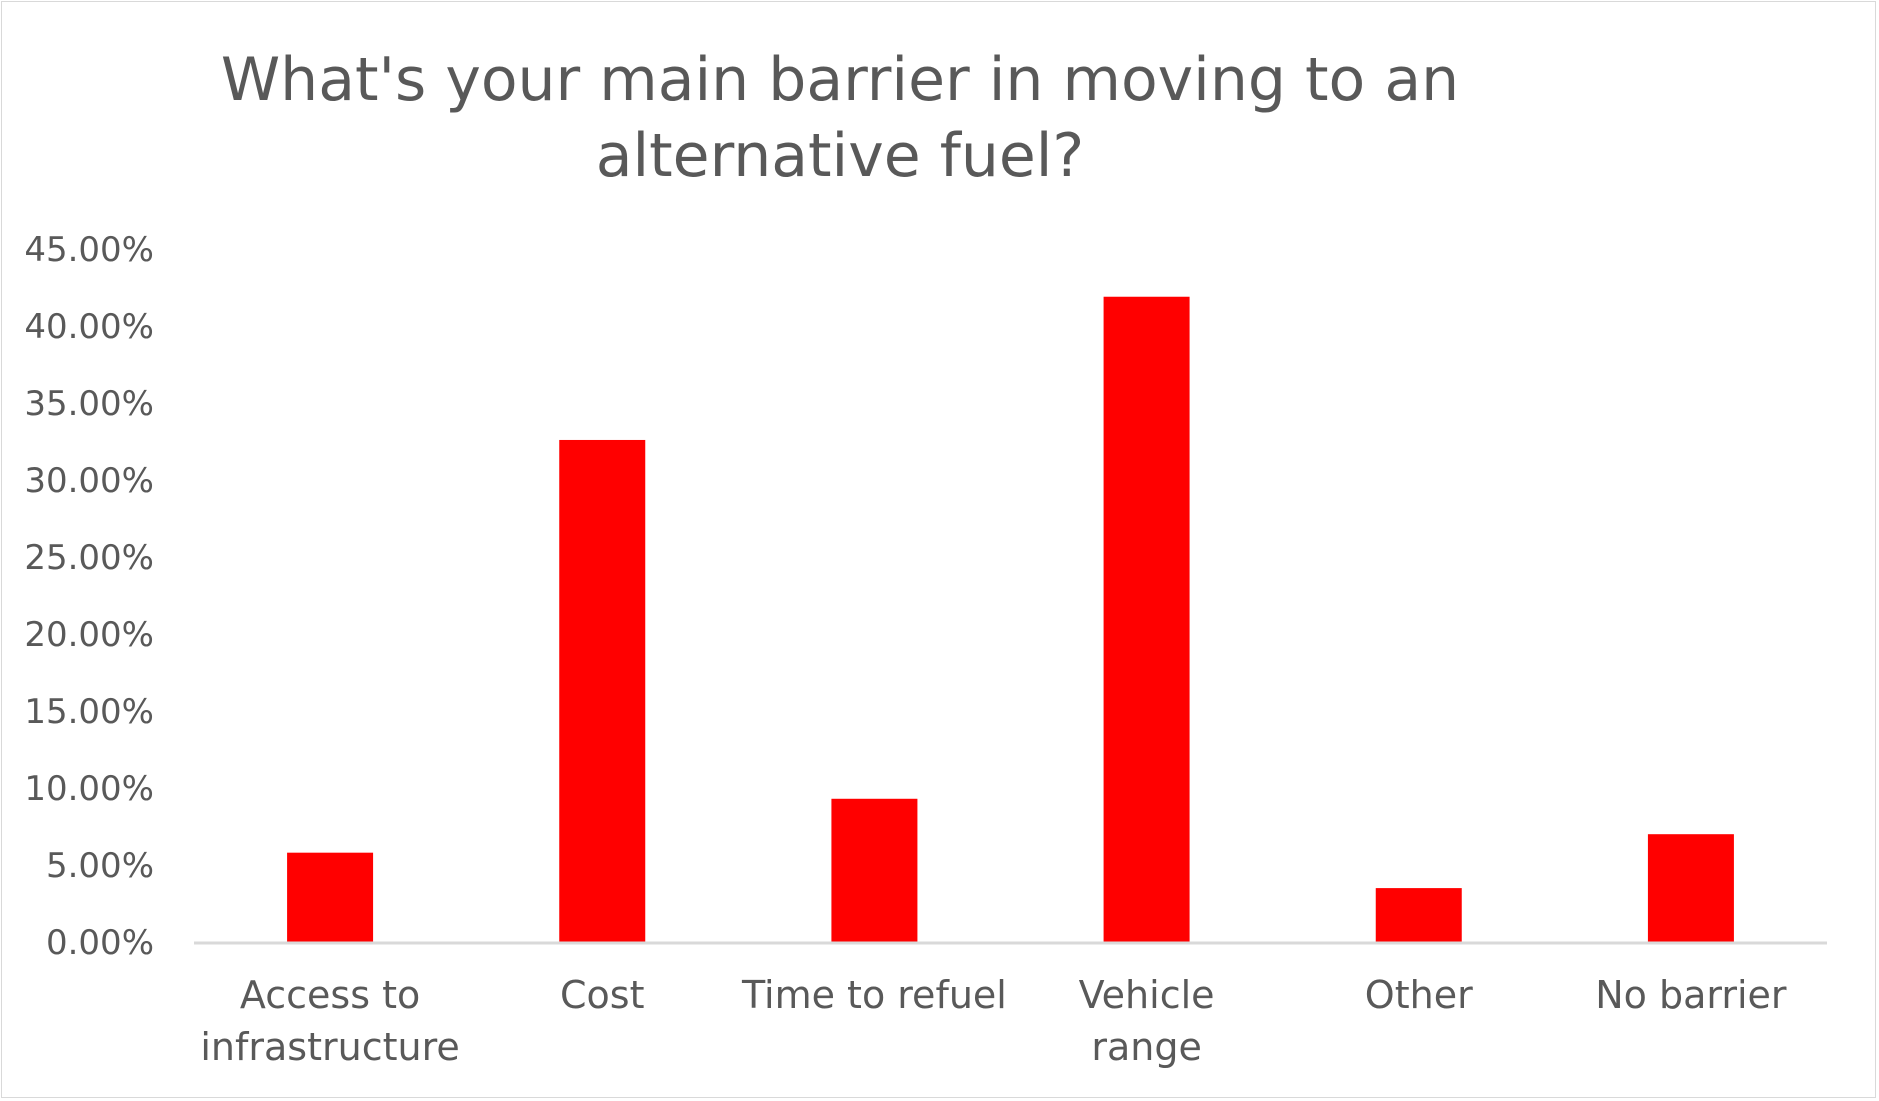  What do you see at coordinates (89, 327) in the screenshot?
I see `y-tick-label: 40.00%` at bounding box center [89, 327].